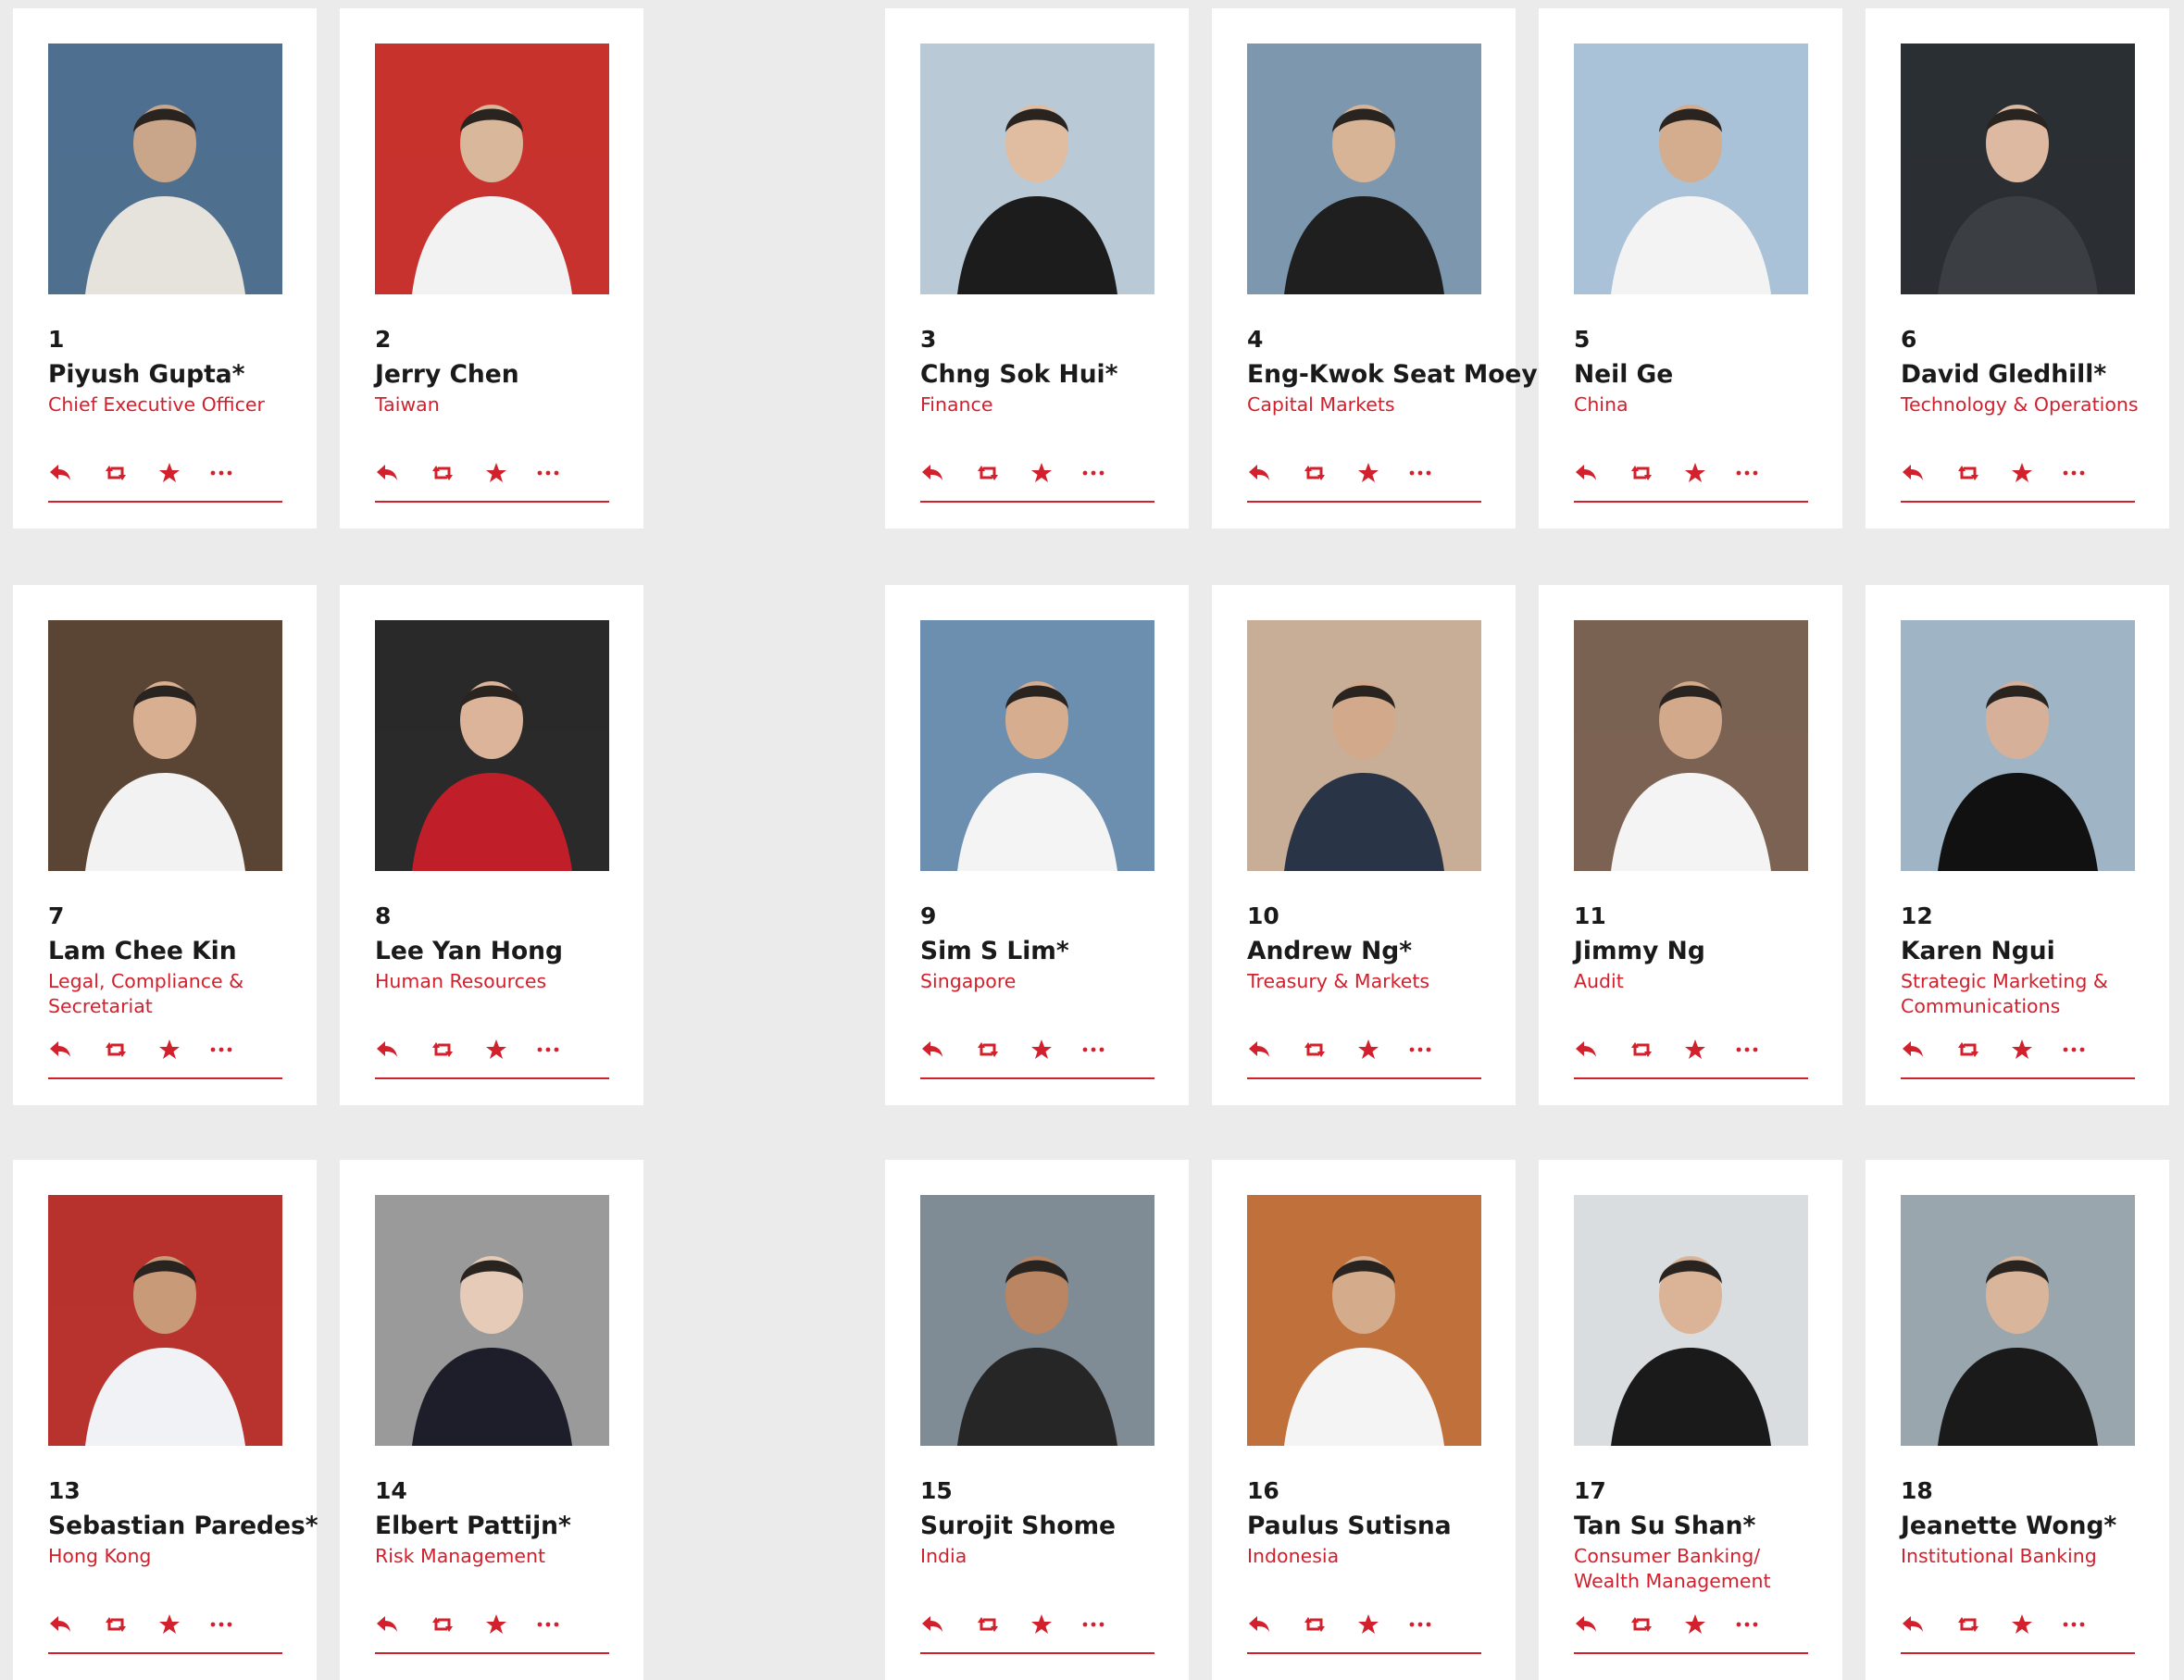 This screenshot has width=2184, height=1680. Describe the element at coordinates (2020, 404) in the screenshot. I see `profile-role: Technology & Operations` at that location.